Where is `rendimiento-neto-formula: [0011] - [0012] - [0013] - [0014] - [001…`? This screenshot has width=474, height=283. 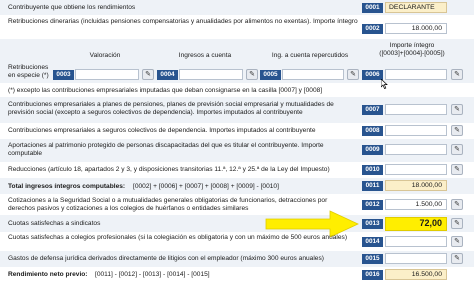 rendimiento-neto-formula: [0011] - [0012] - [0013] - [0014] - [001… is located at coordinates (152, 274).